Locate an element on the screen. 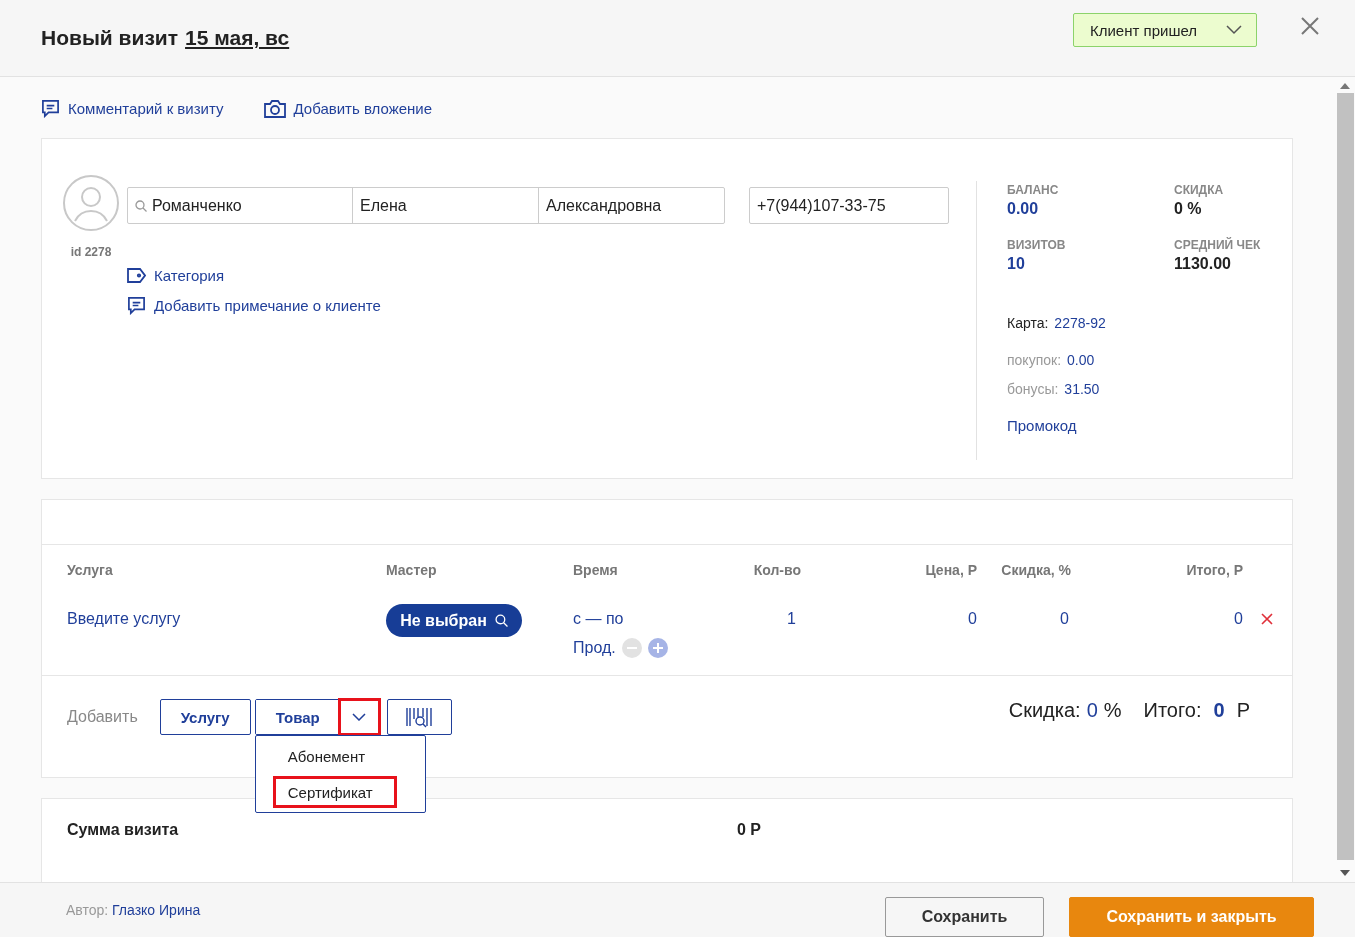 This screenshot has width=1355, height=937. date-link: 15 мая, вс is located at coordinates (237, 38).